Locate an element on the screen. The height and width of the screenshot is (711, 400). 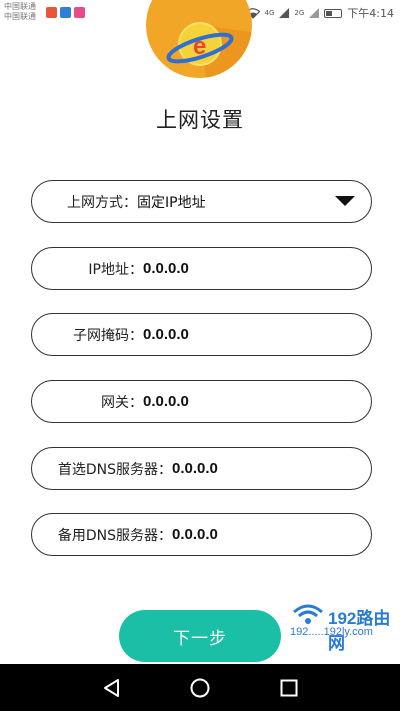
next-step-button: 下一步 is located at coordinates (200, 636).